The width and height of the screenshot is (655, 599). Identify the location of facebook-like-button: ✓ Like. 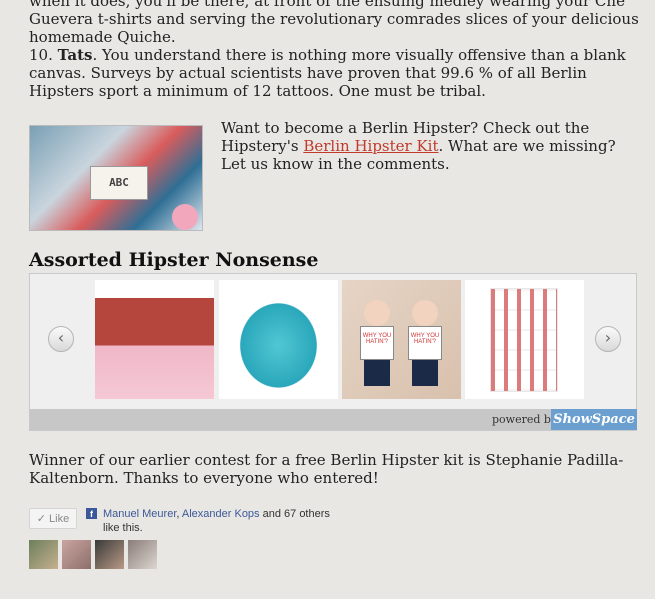
(53, 518).